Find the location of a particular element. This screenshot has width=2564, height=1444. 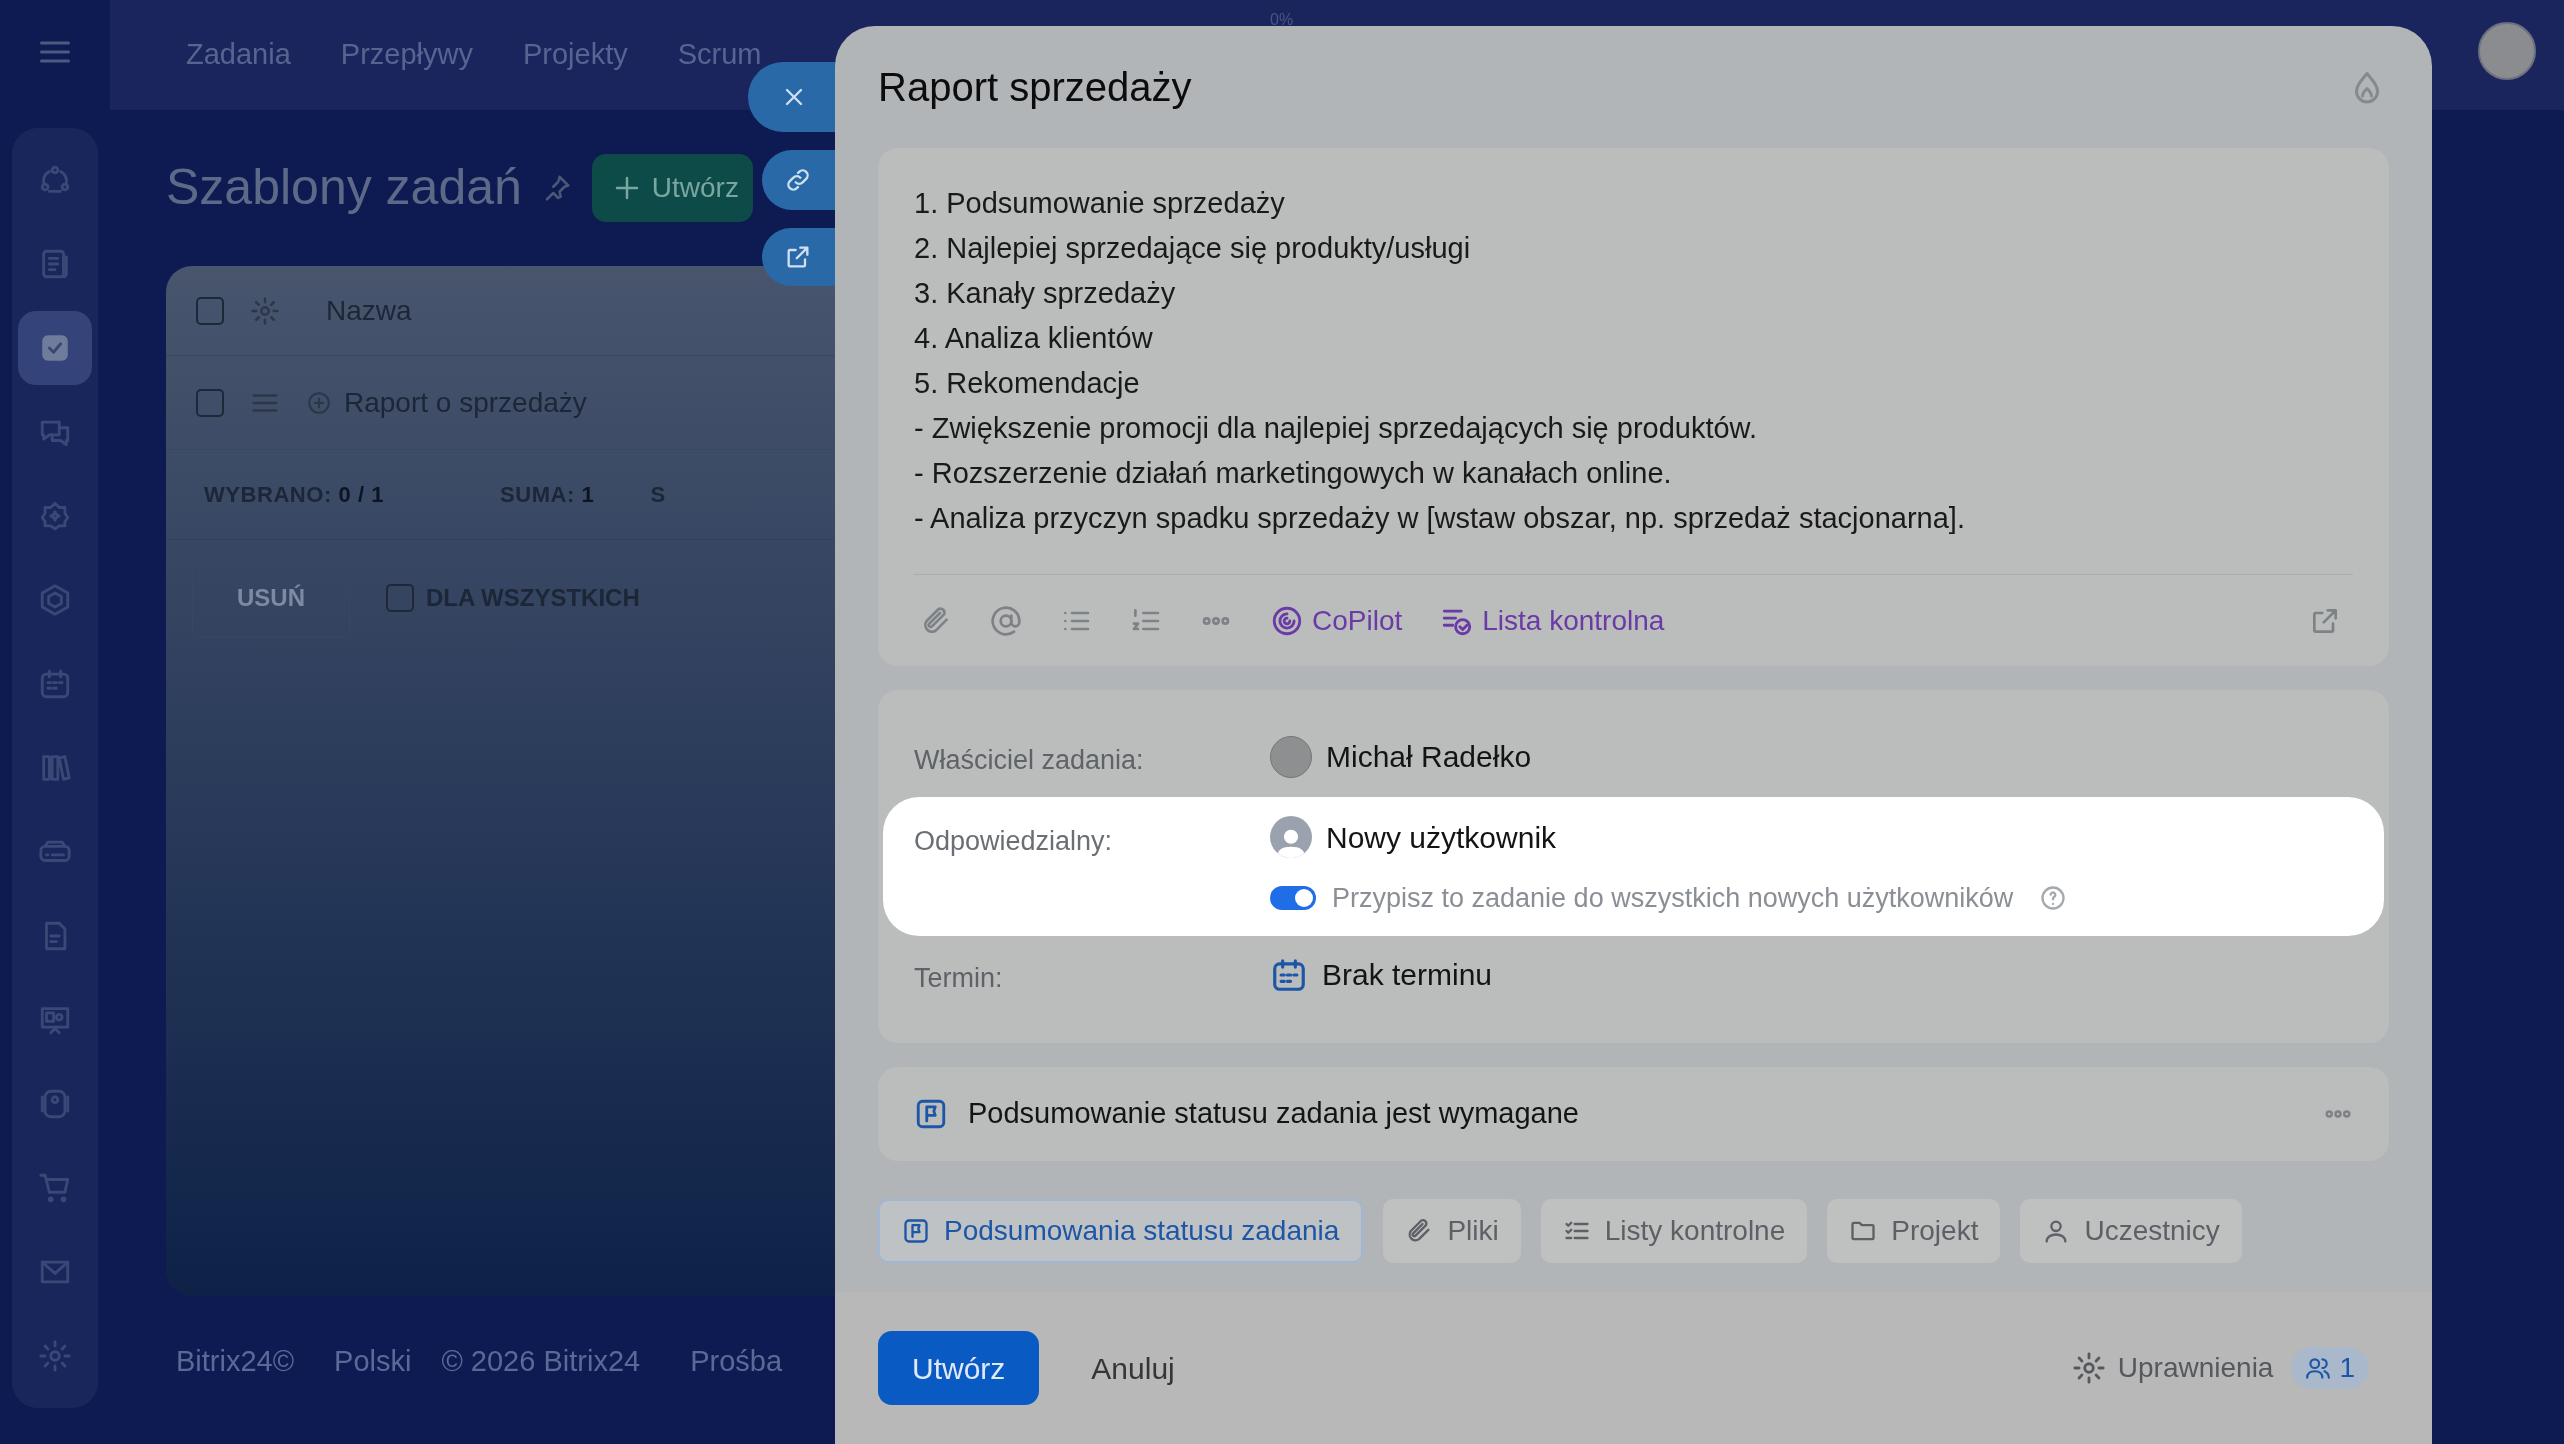

nav-link: Zadania is located at coordinates (238, 55).